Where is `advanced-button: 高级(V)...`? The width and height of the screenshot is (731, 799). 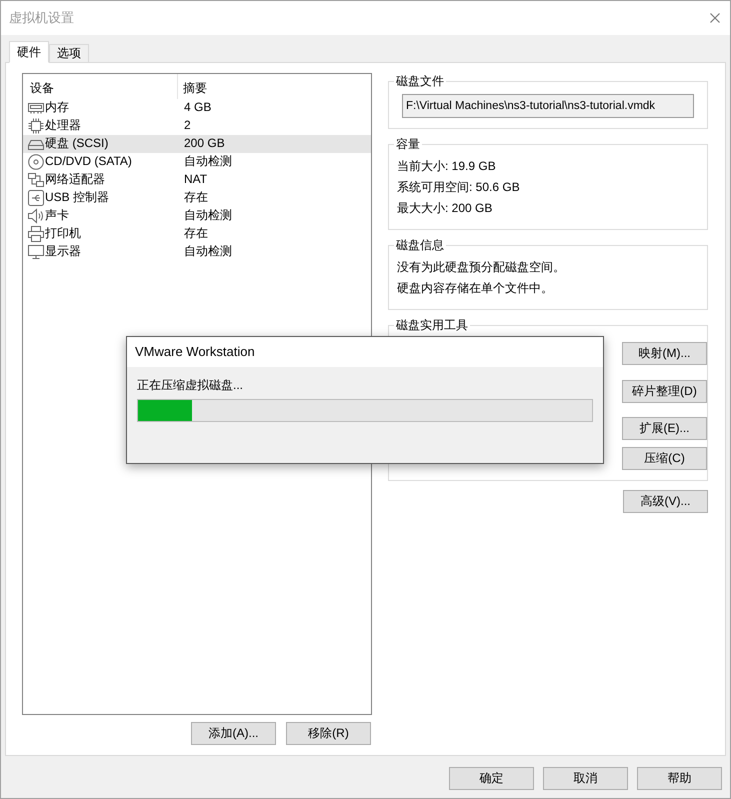
advanced-button: 高级(V)... is located at coordinates (665, 501).